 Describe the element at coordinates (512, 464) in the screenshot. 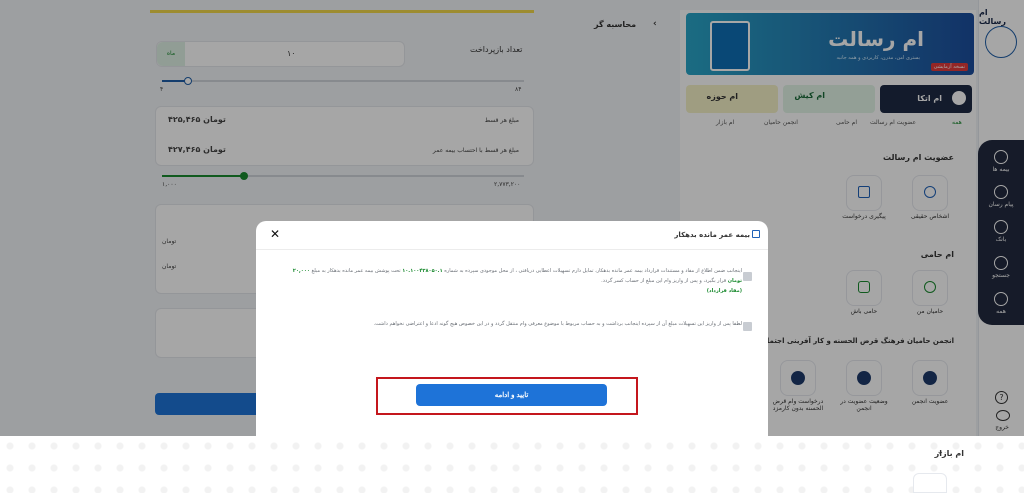

I see `decorative-pattern` at that location.